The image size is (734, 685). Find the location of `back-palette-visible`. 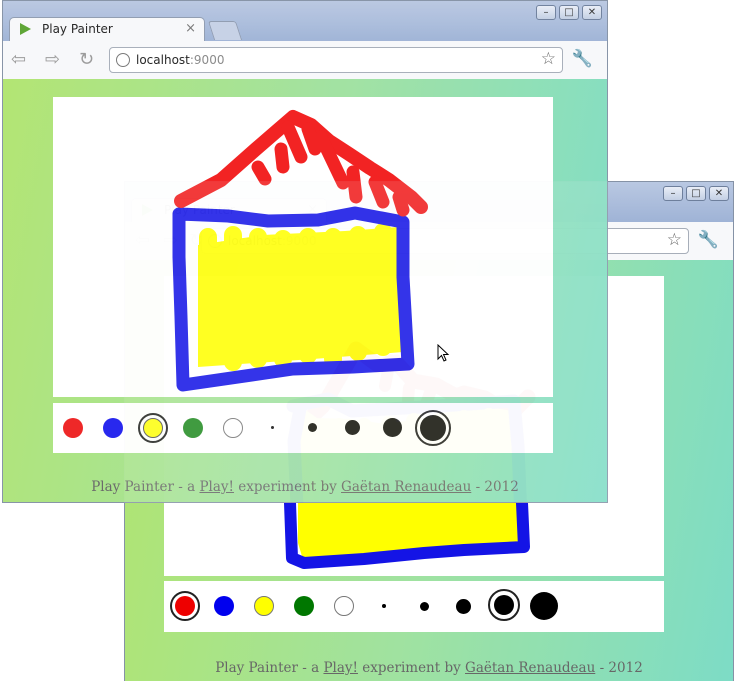

back-palette-visible is located at coordinates (414, 606).